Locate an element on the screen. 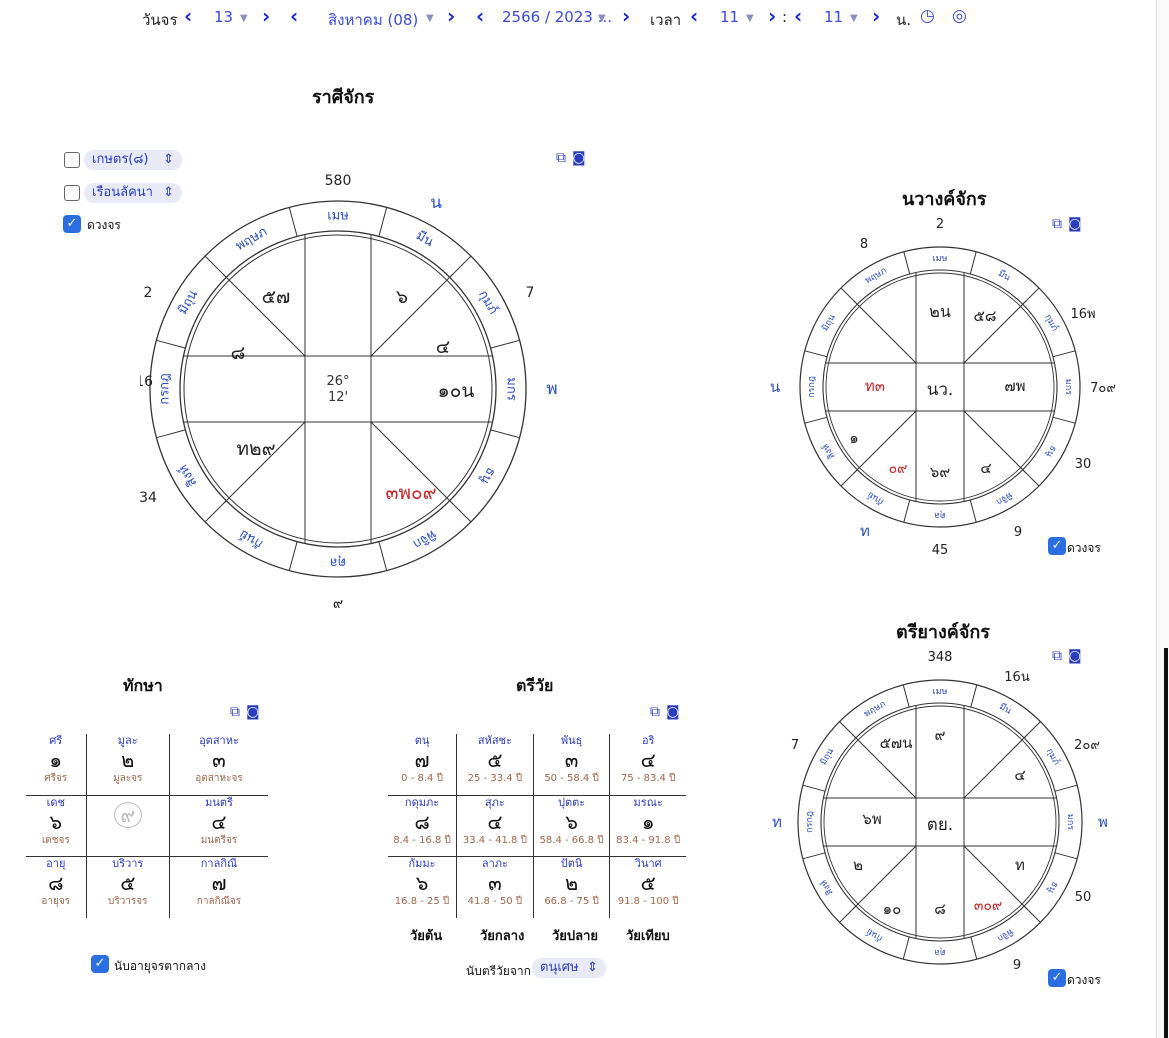 This screenshot has height=1038, width=1169. cell-number: ๑ is located at coordinates (56, 760).